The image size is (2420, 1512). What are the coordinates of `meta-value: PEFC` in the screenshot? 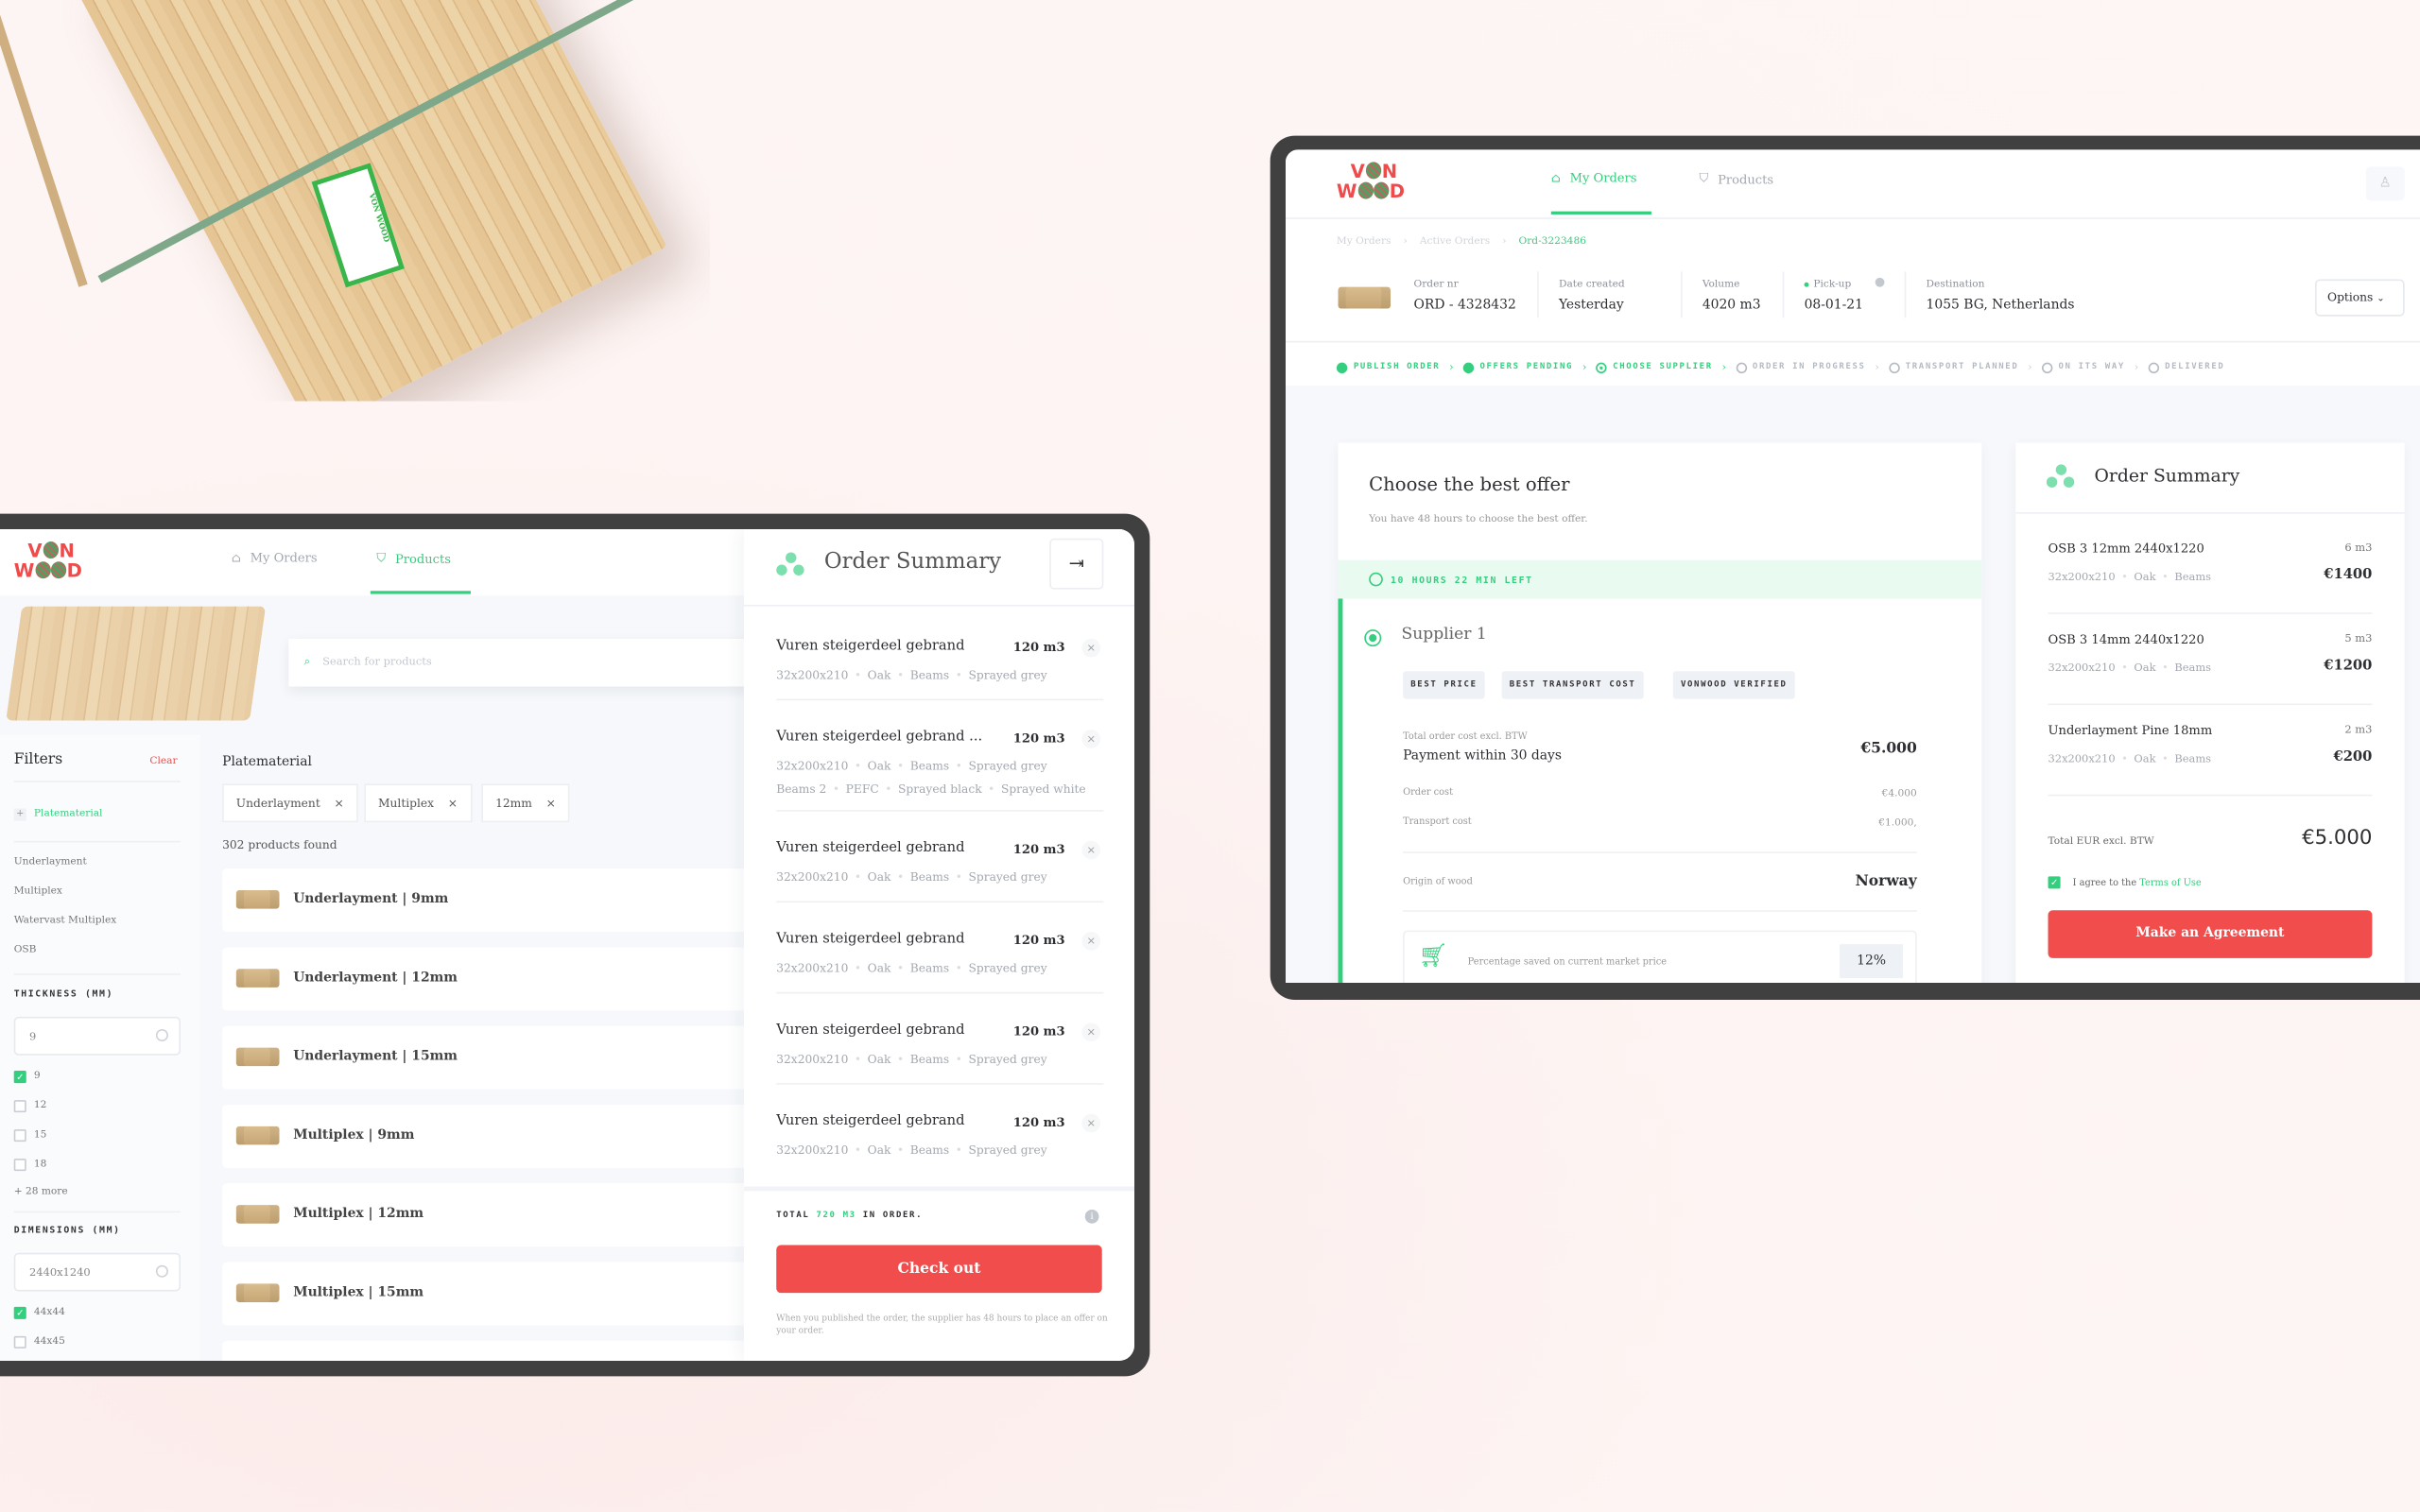 It's located at (862, 789).